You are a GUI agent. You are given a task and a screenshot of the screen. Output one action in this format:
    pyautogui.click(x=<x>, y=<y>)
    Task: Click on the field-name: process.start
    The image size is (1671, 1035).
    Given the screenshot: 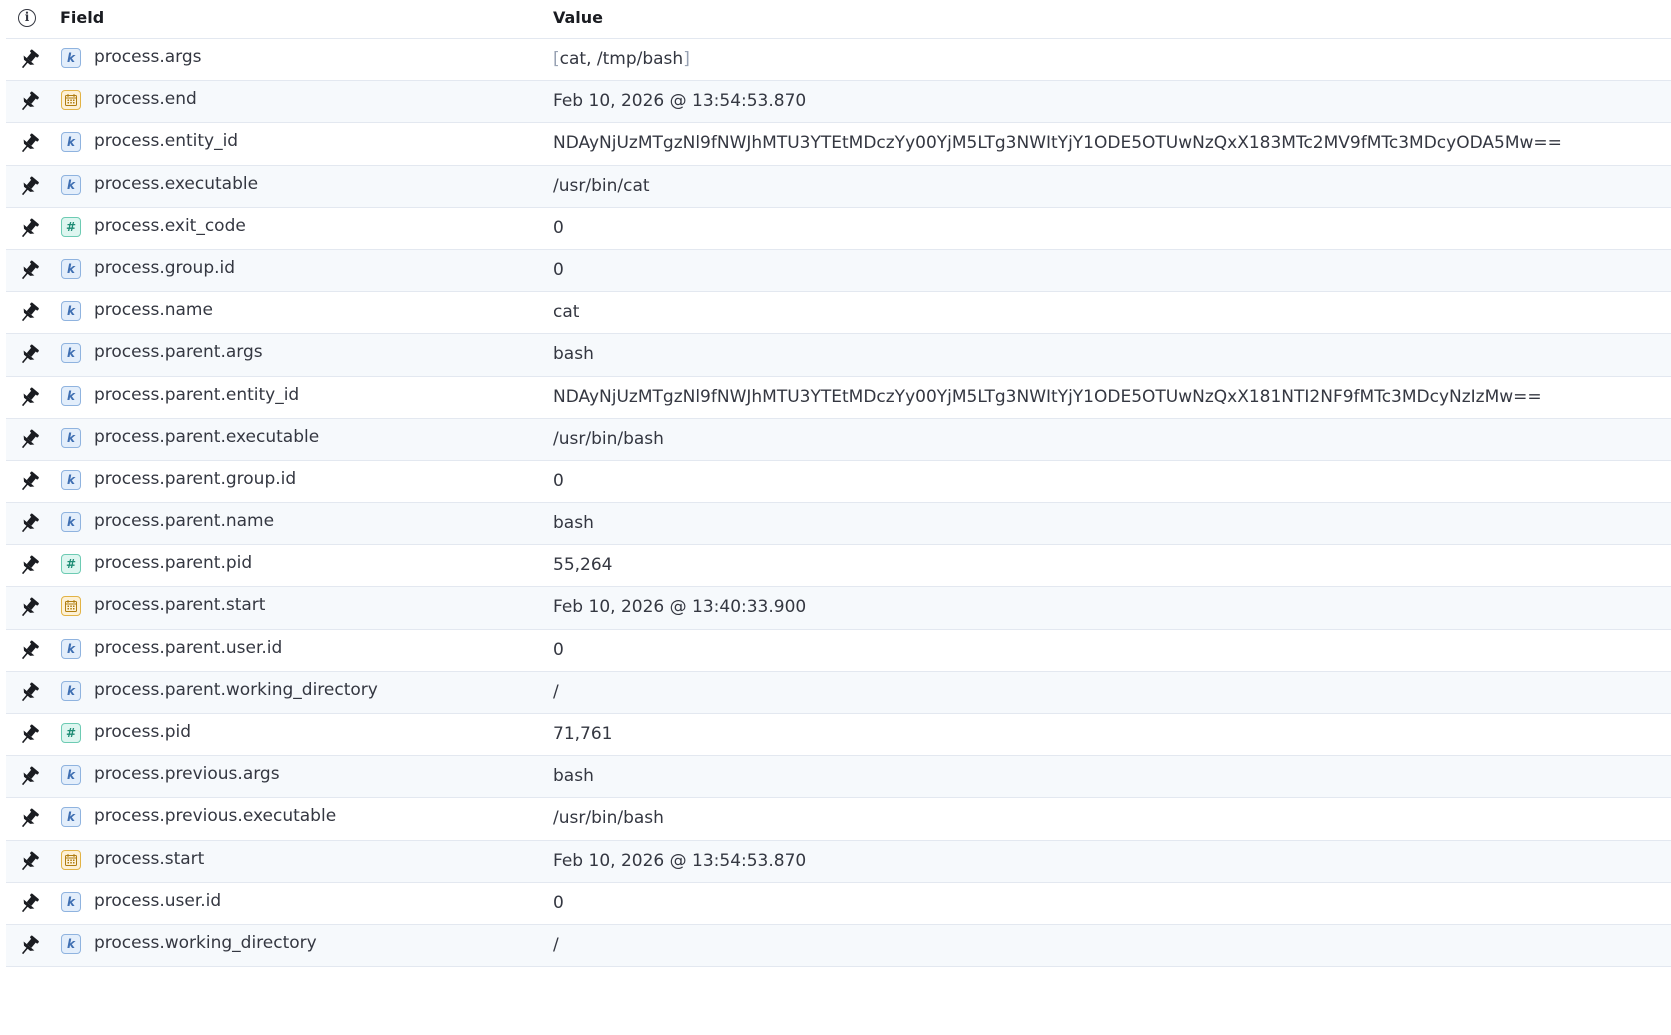 What is the action you would take?
    pyautogui.click(x=149, y=859)
    